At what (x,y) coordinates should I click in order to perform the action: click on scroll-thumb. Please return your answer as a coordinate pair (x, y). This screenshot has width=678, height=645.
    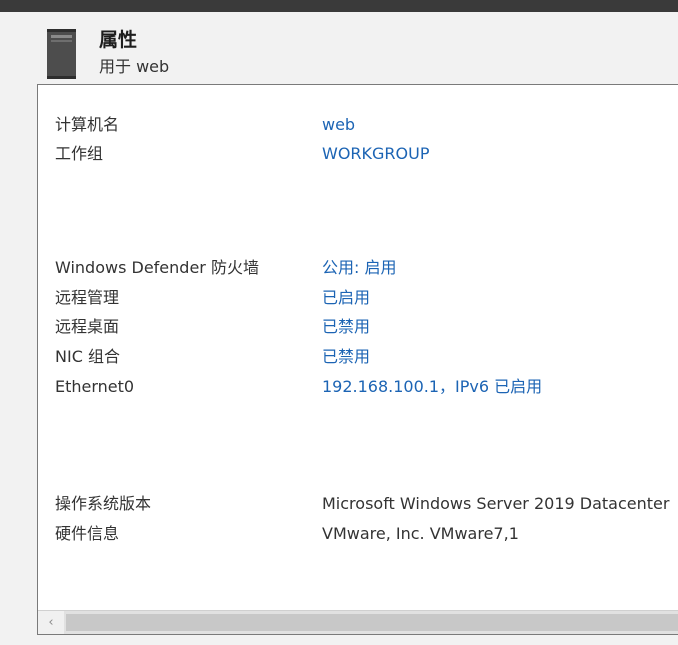
    Looking at the image, I should click on (372, 622).